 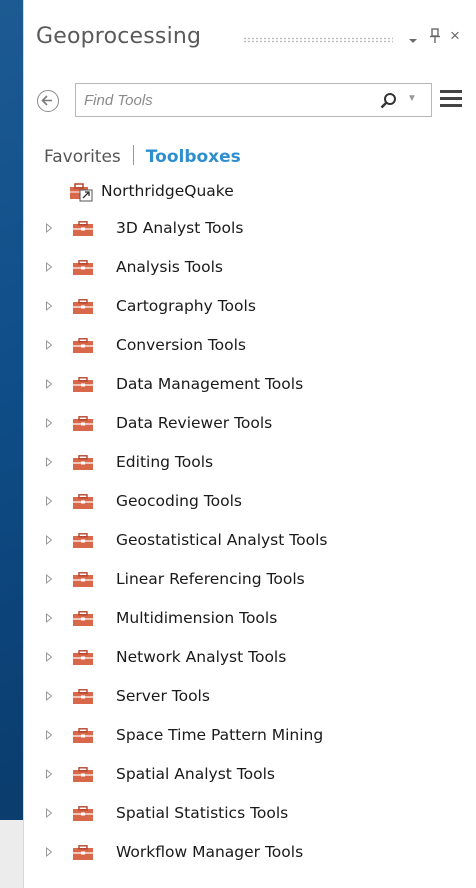 What do you see at coordinates (219, 100) in the screenshot?
I see `find-tools-input` at bounding box center [219, 100].